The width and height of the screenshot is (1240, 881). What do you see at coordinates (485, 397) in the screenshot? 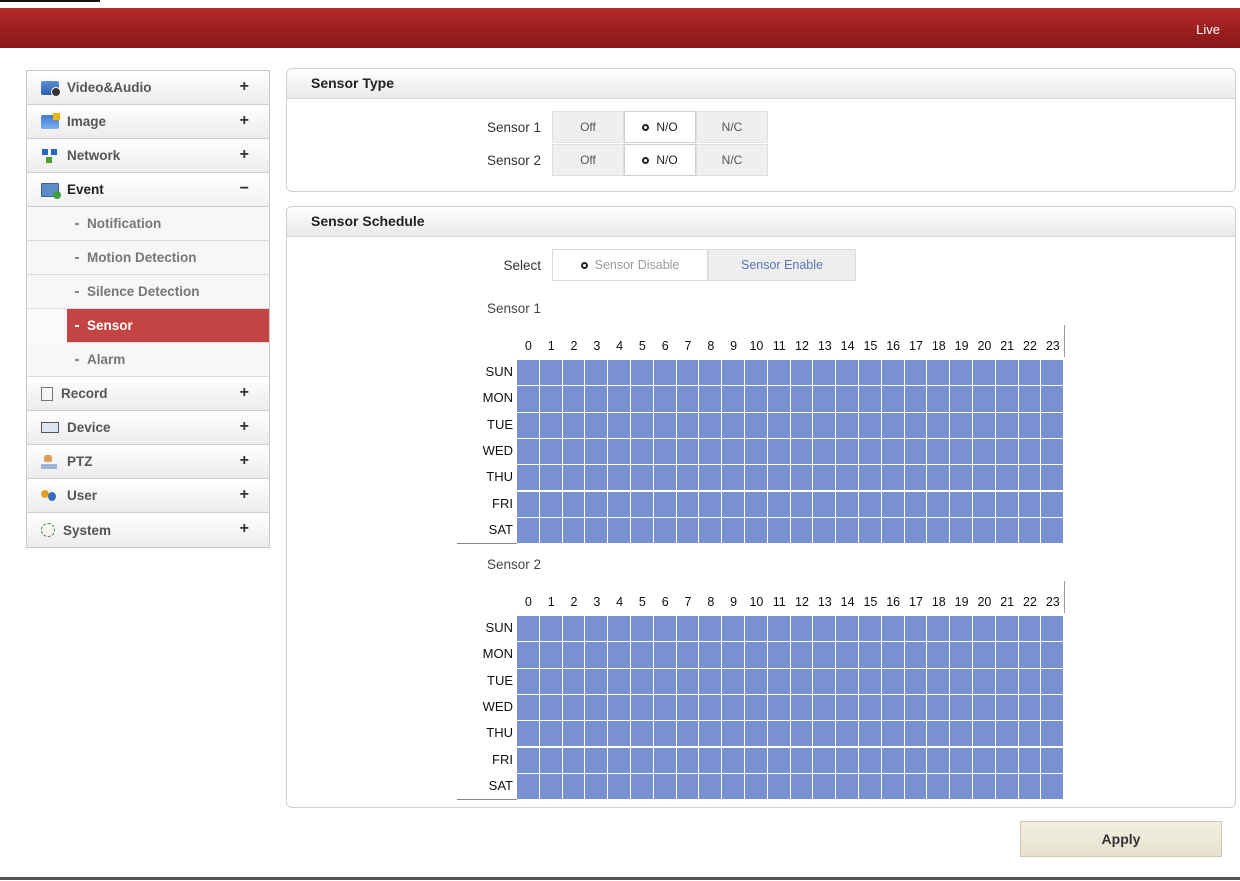
I see `day-label: MON` at bounding box center [485, 397].